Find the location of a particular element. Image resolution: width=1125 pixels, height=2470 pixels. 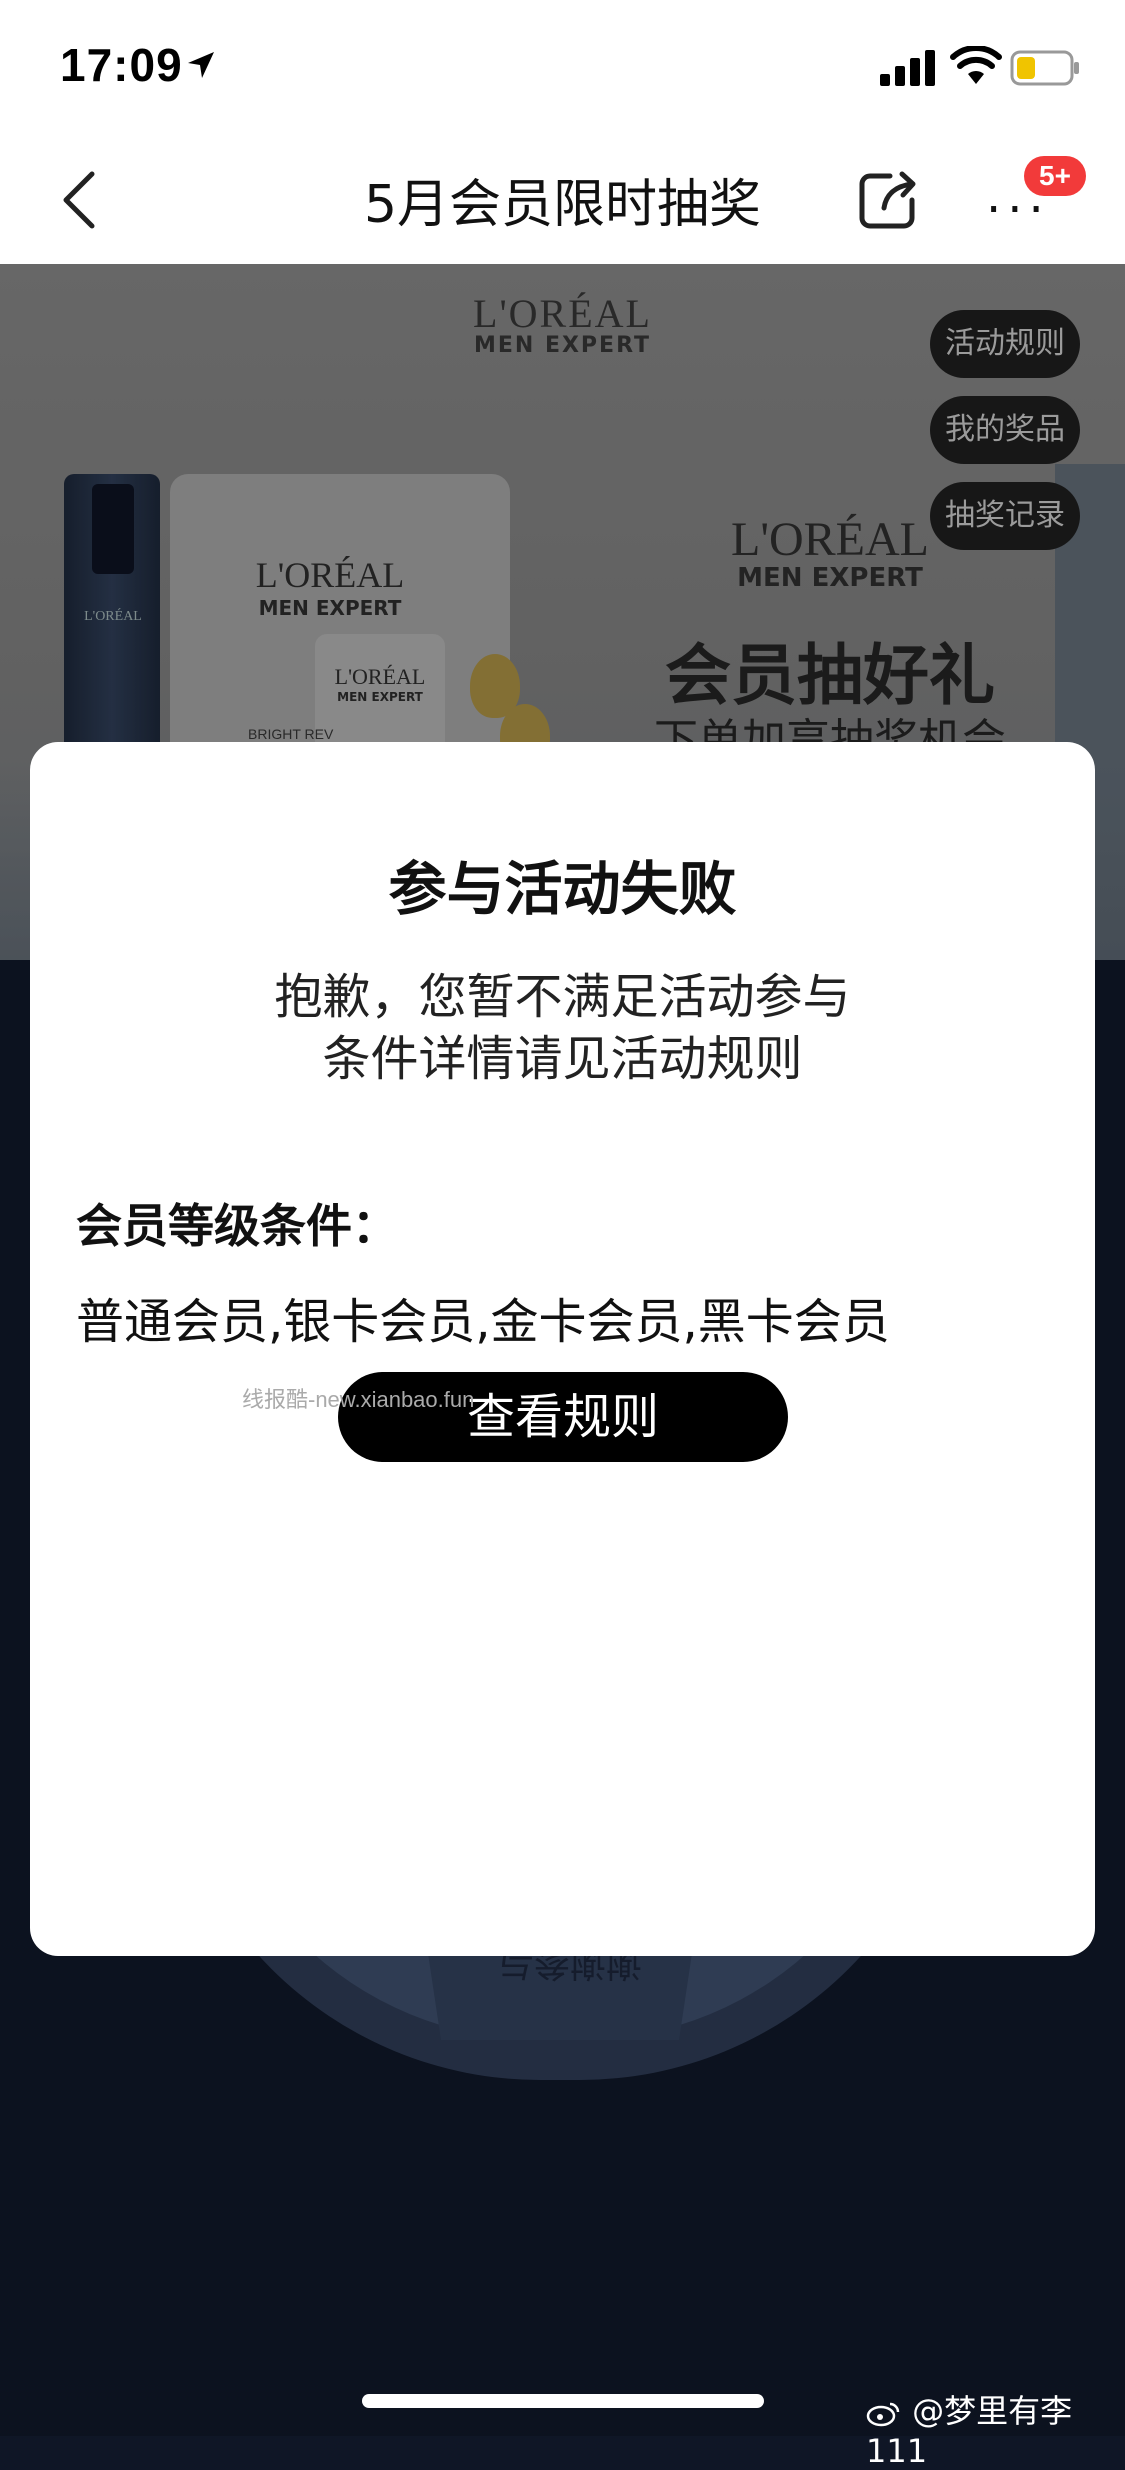

notification-badge: 5+ is located at coordinates (1055, 176).